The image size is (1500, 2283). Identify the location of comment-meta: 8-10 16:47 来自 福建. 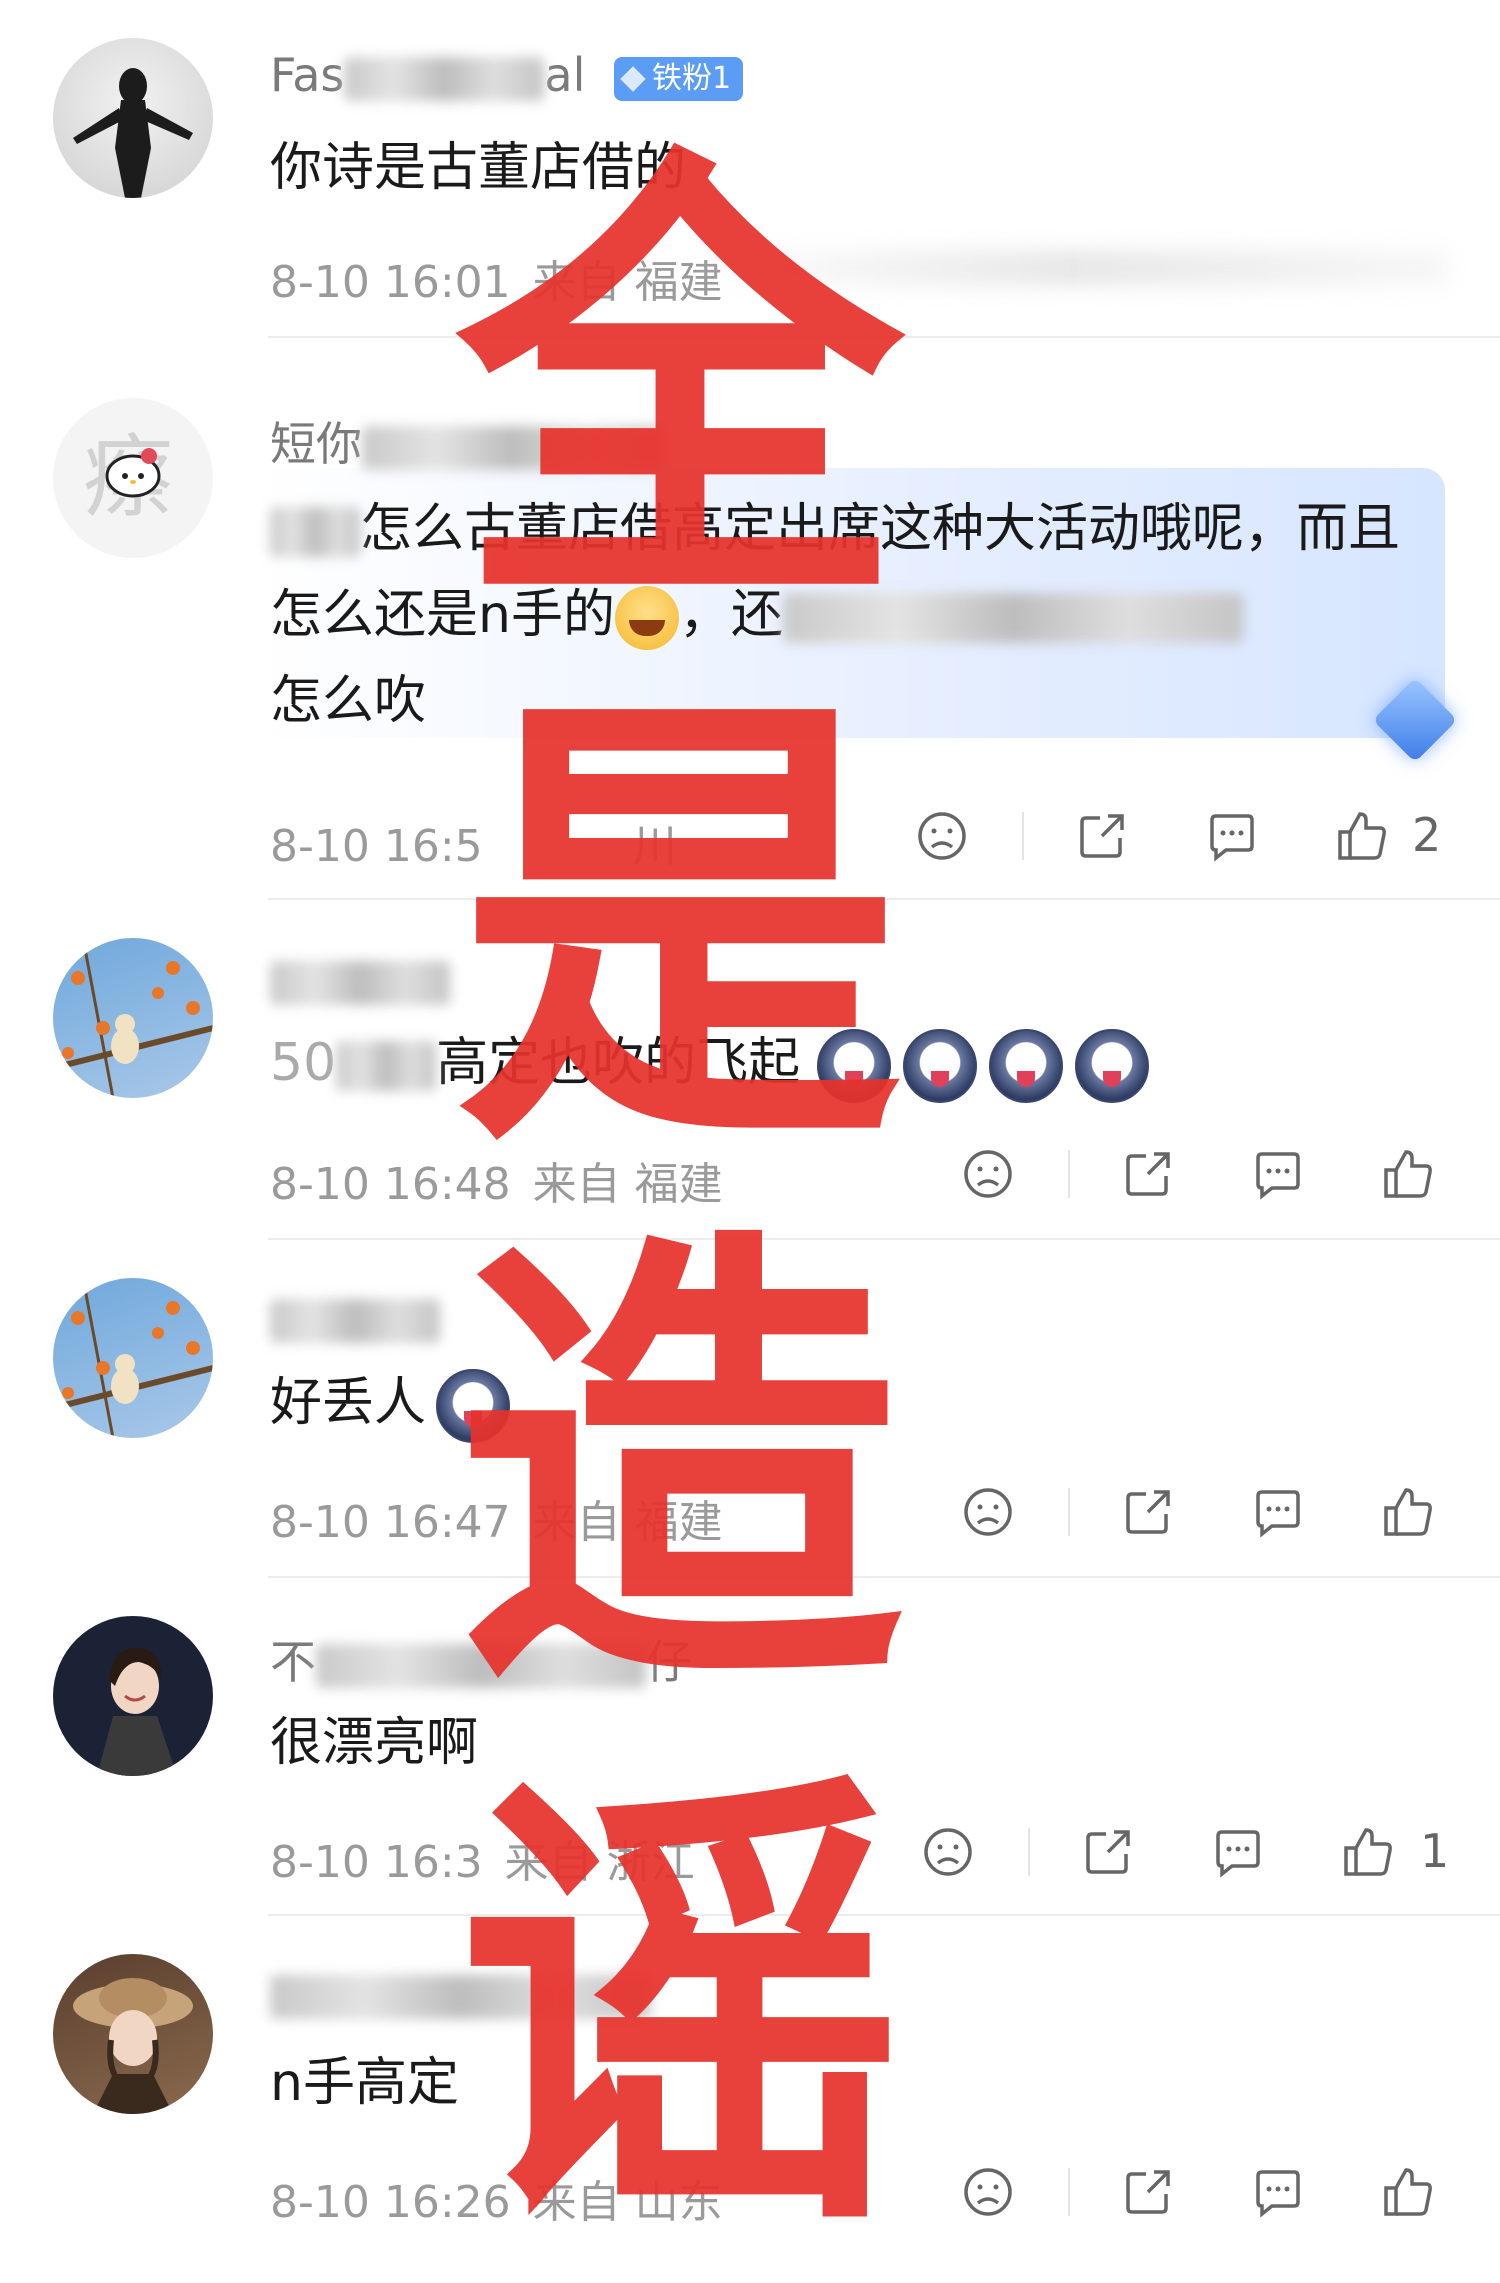
(496, 1522).